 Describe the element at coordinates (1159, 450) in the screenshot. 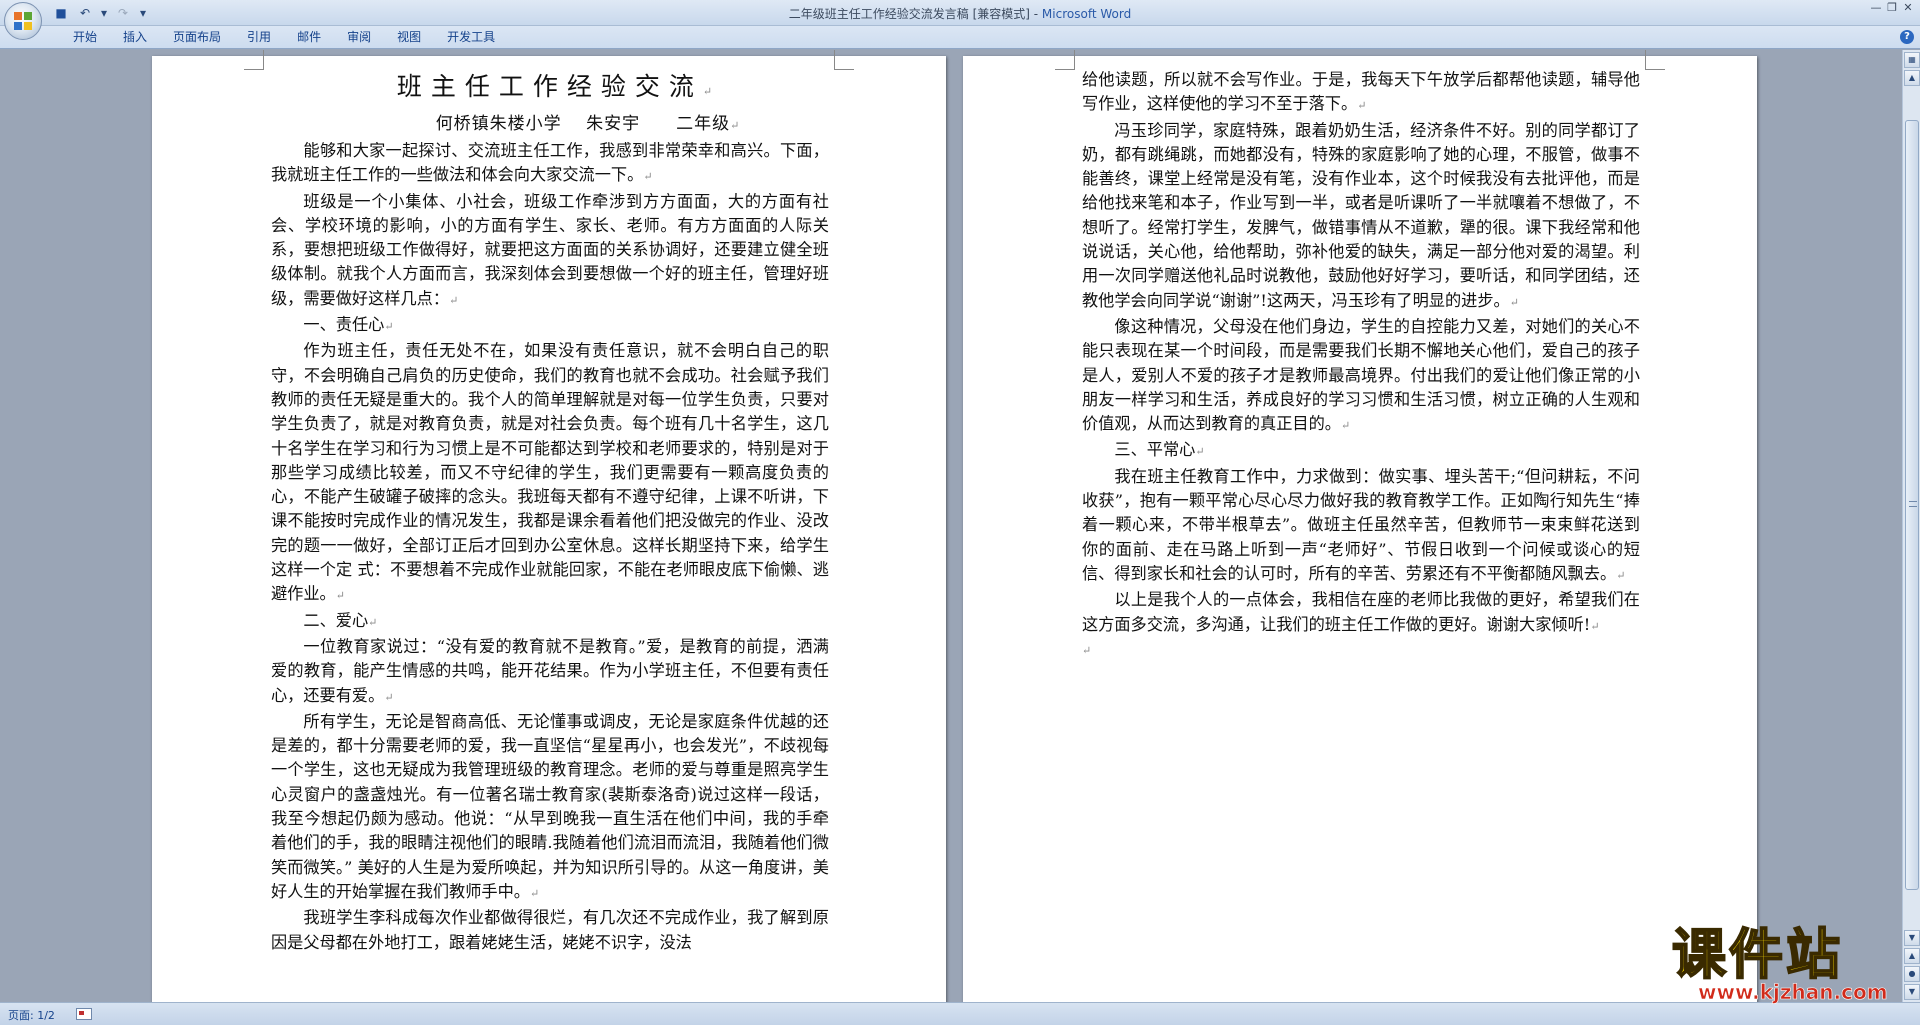

I see `section-heading: 三、平常心↵` at that location.